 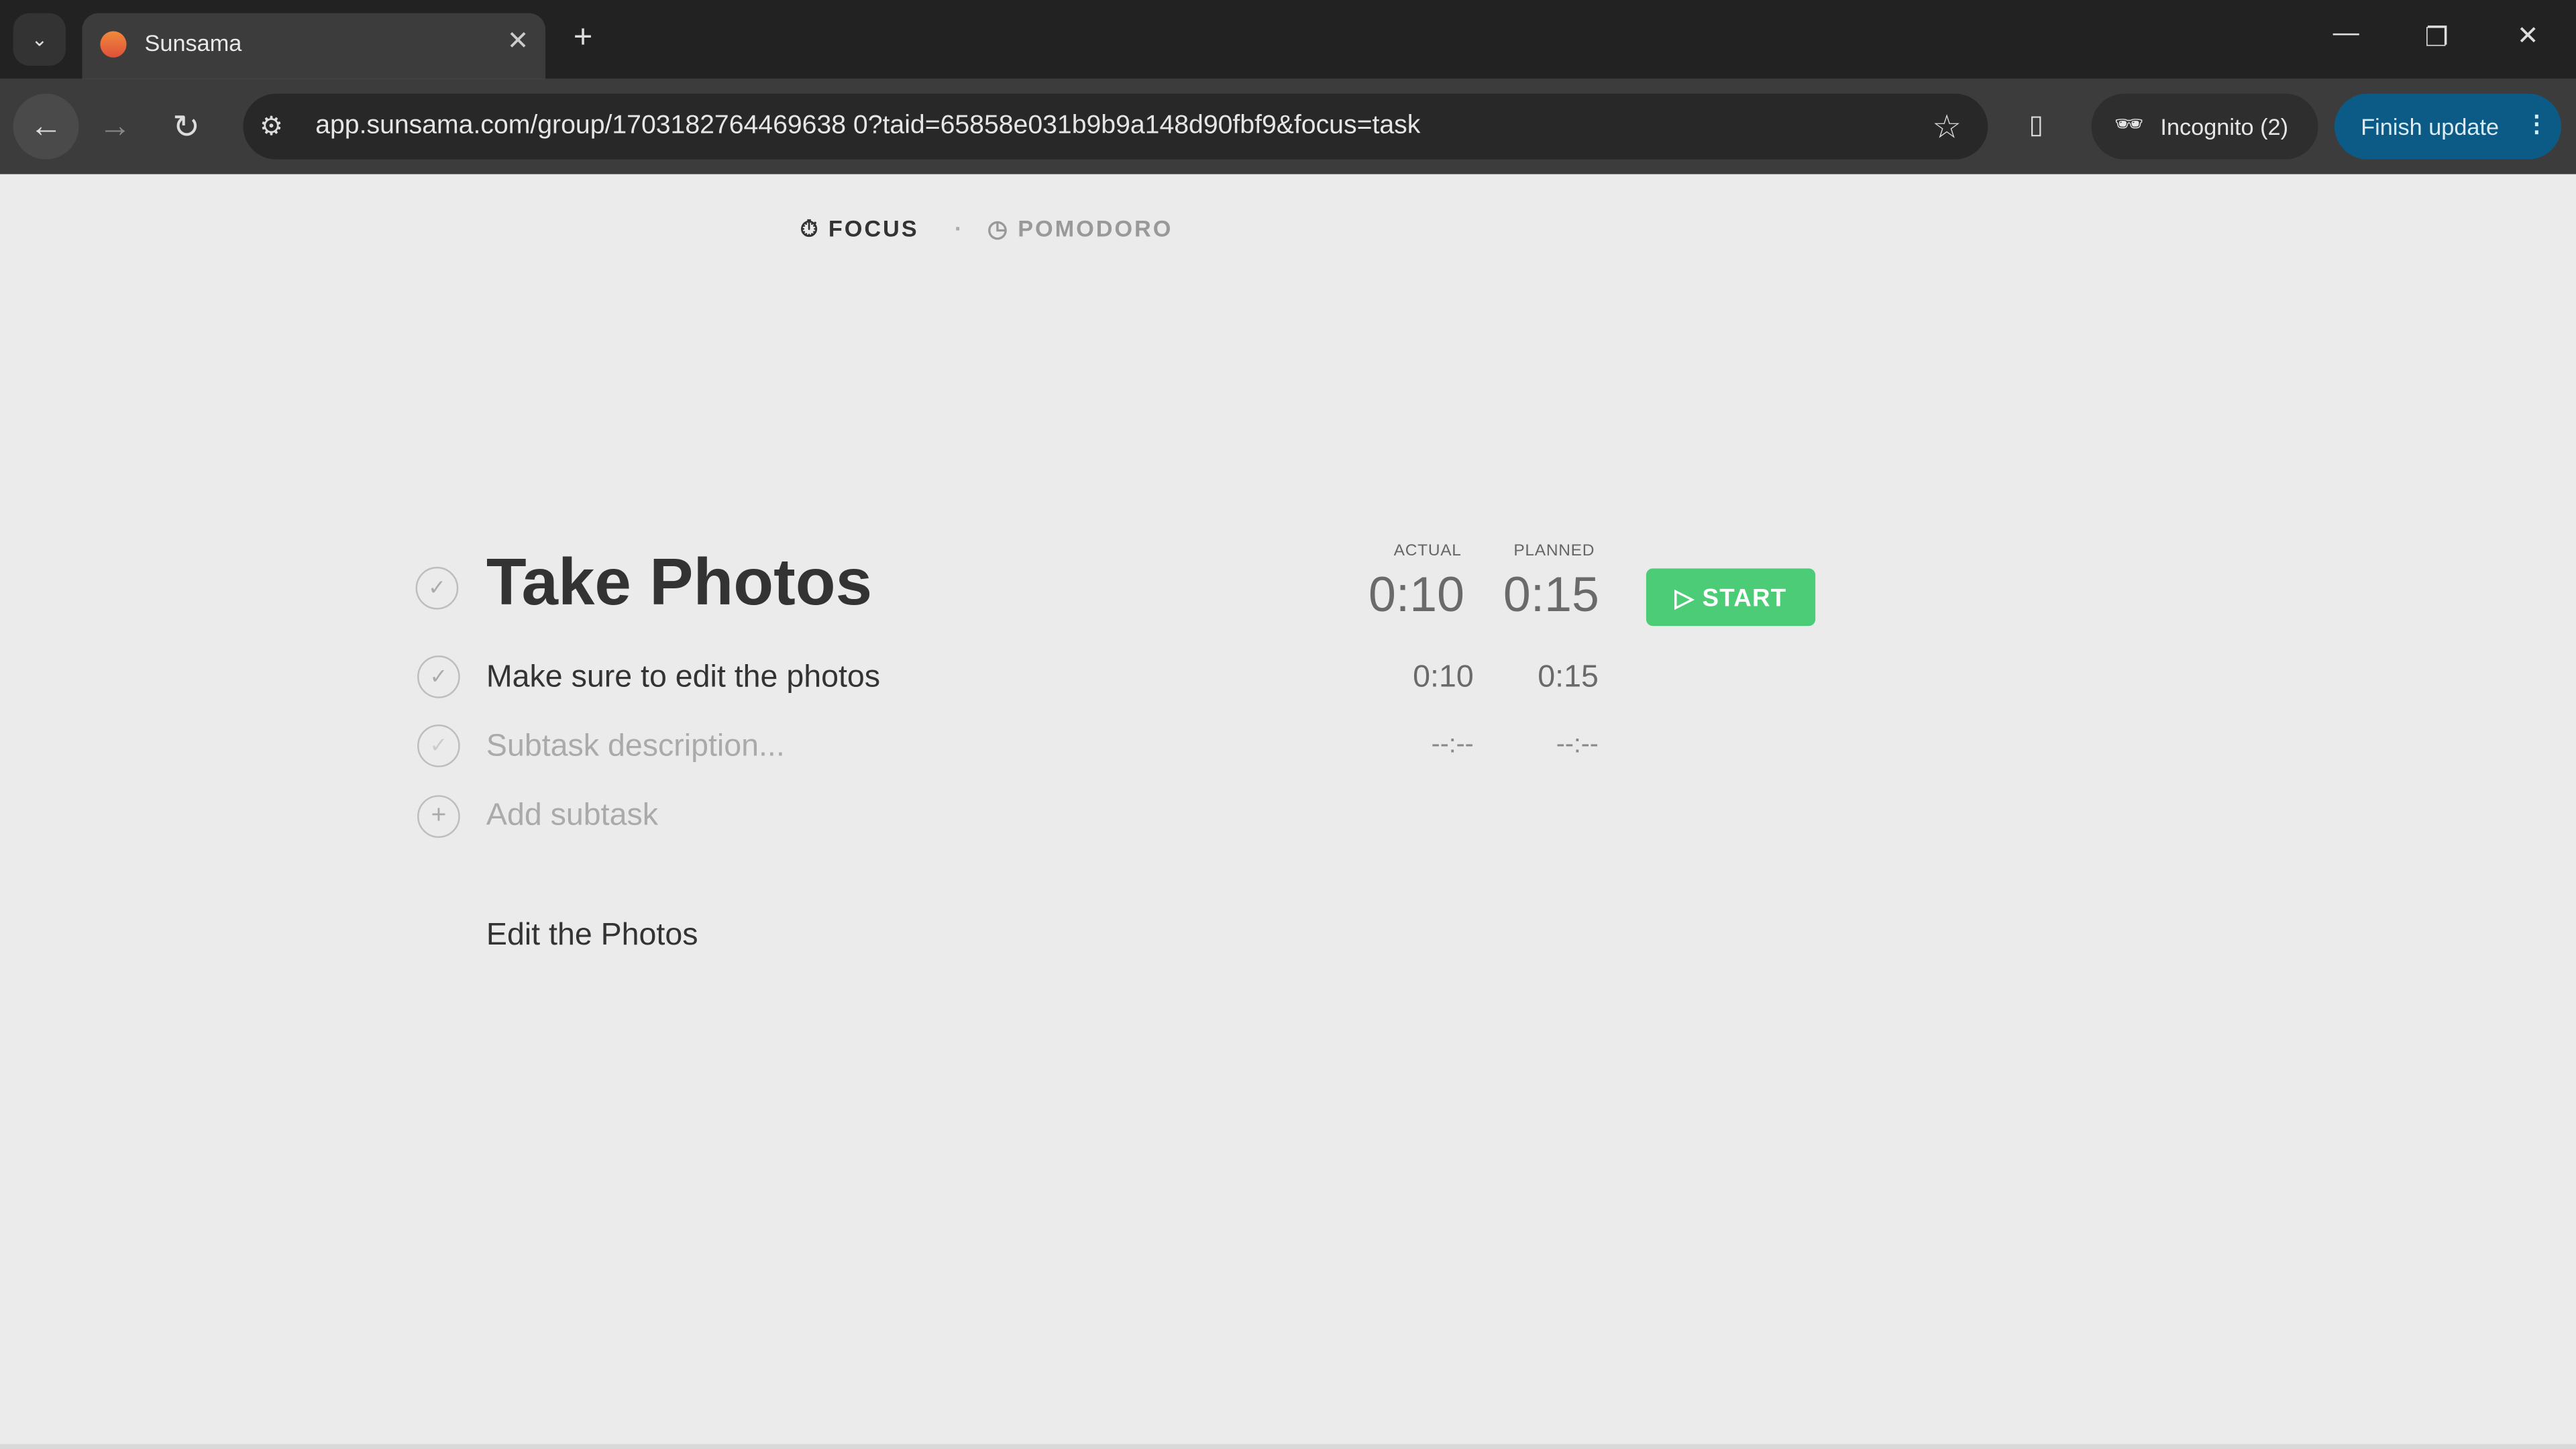 What do you see at coordinates (1549, 746) in the screenshot?
I see `new-subtask-planned-time: --:--` at bounding box center [1549, 746].